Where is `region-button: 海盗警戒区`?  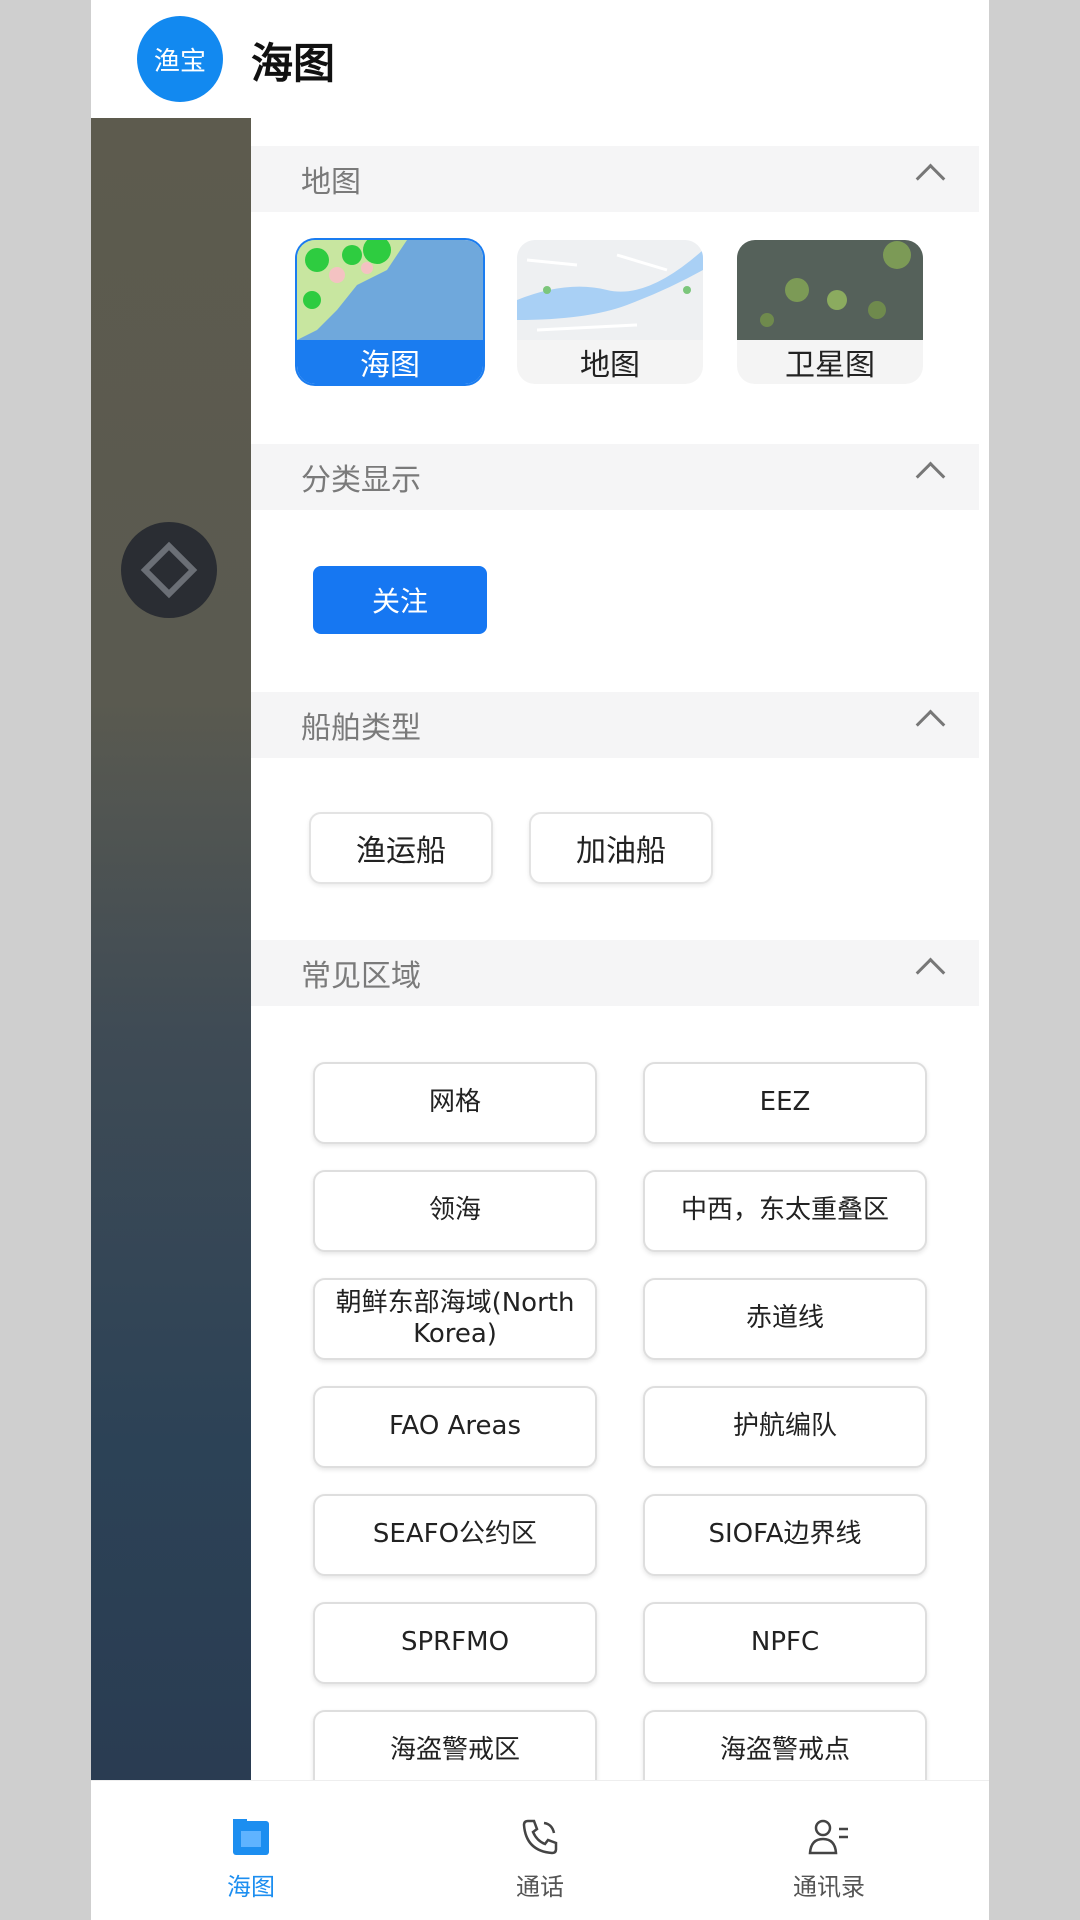
region-button: 海盗警戒区 is located at coordinates (455, 1745).